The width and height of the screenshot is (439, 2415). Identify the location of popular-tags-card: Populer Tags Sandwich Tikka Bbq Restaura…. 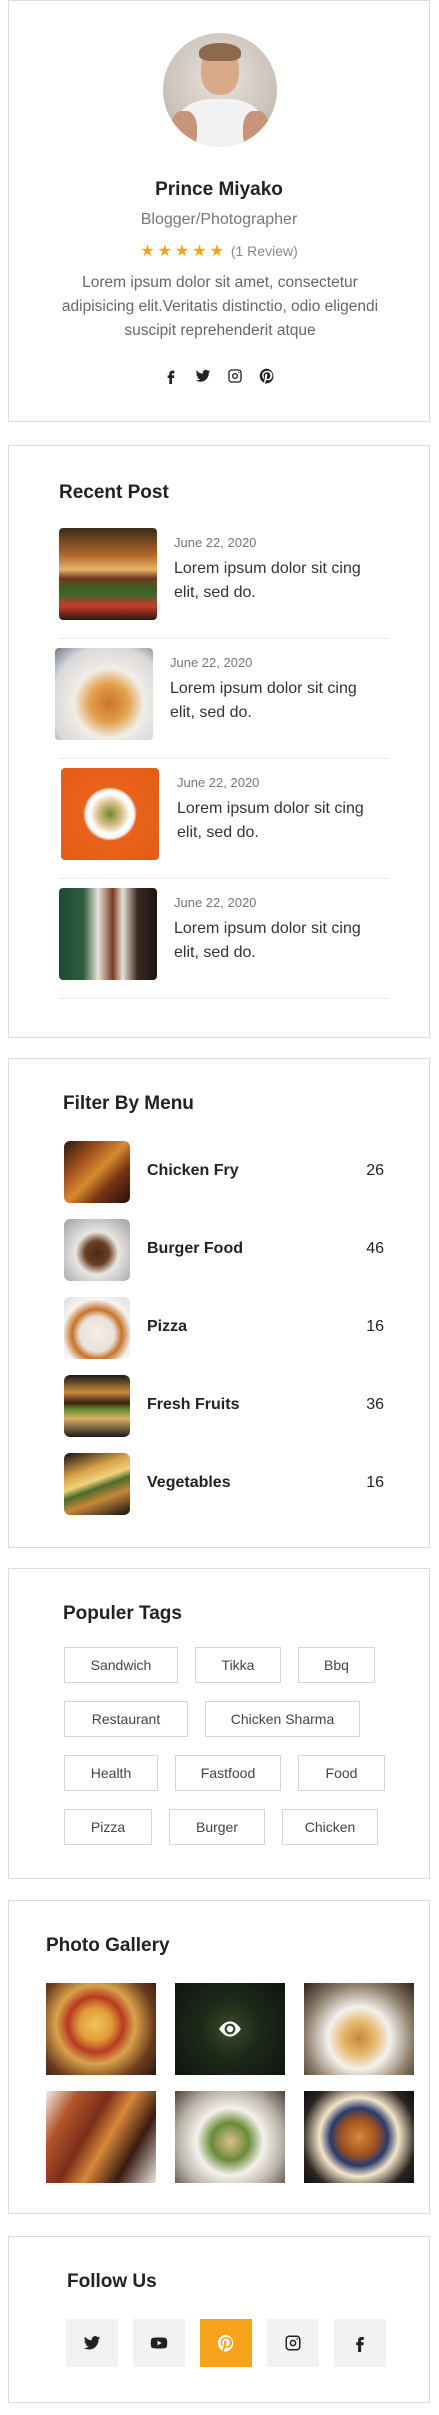
(219, 1723).